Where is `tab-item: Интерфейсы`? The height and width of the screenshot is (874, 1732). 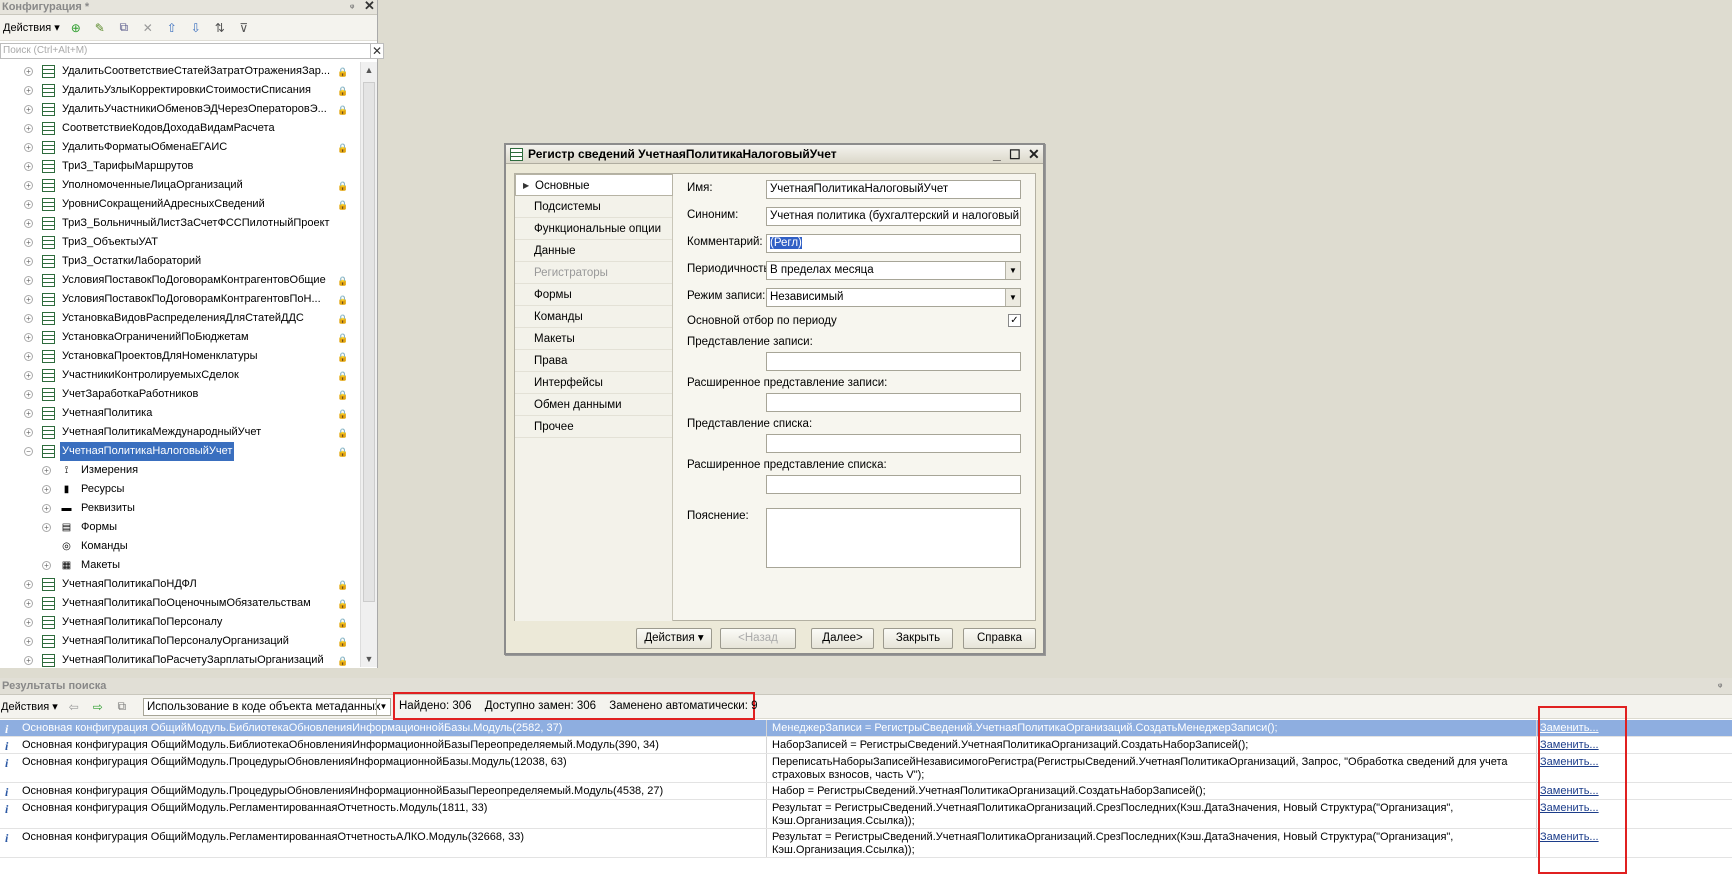
tab-item: Интерфейсы is located at coordinates (593, 383).